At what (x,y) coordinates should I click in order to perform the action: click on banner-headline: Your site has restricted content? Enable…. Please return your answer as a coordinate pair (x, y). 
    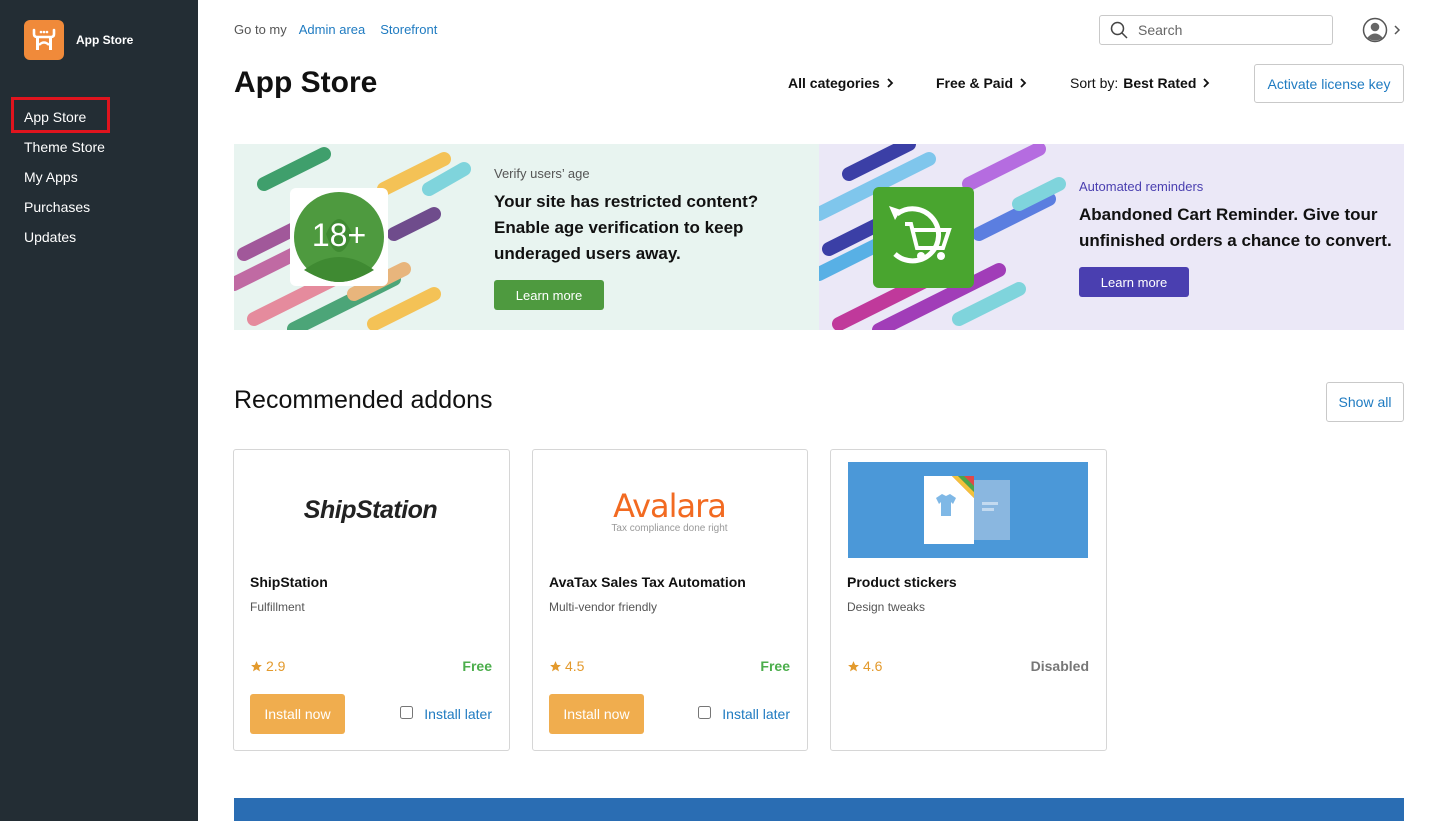
    Looking at the image, I should click on (626, 228).